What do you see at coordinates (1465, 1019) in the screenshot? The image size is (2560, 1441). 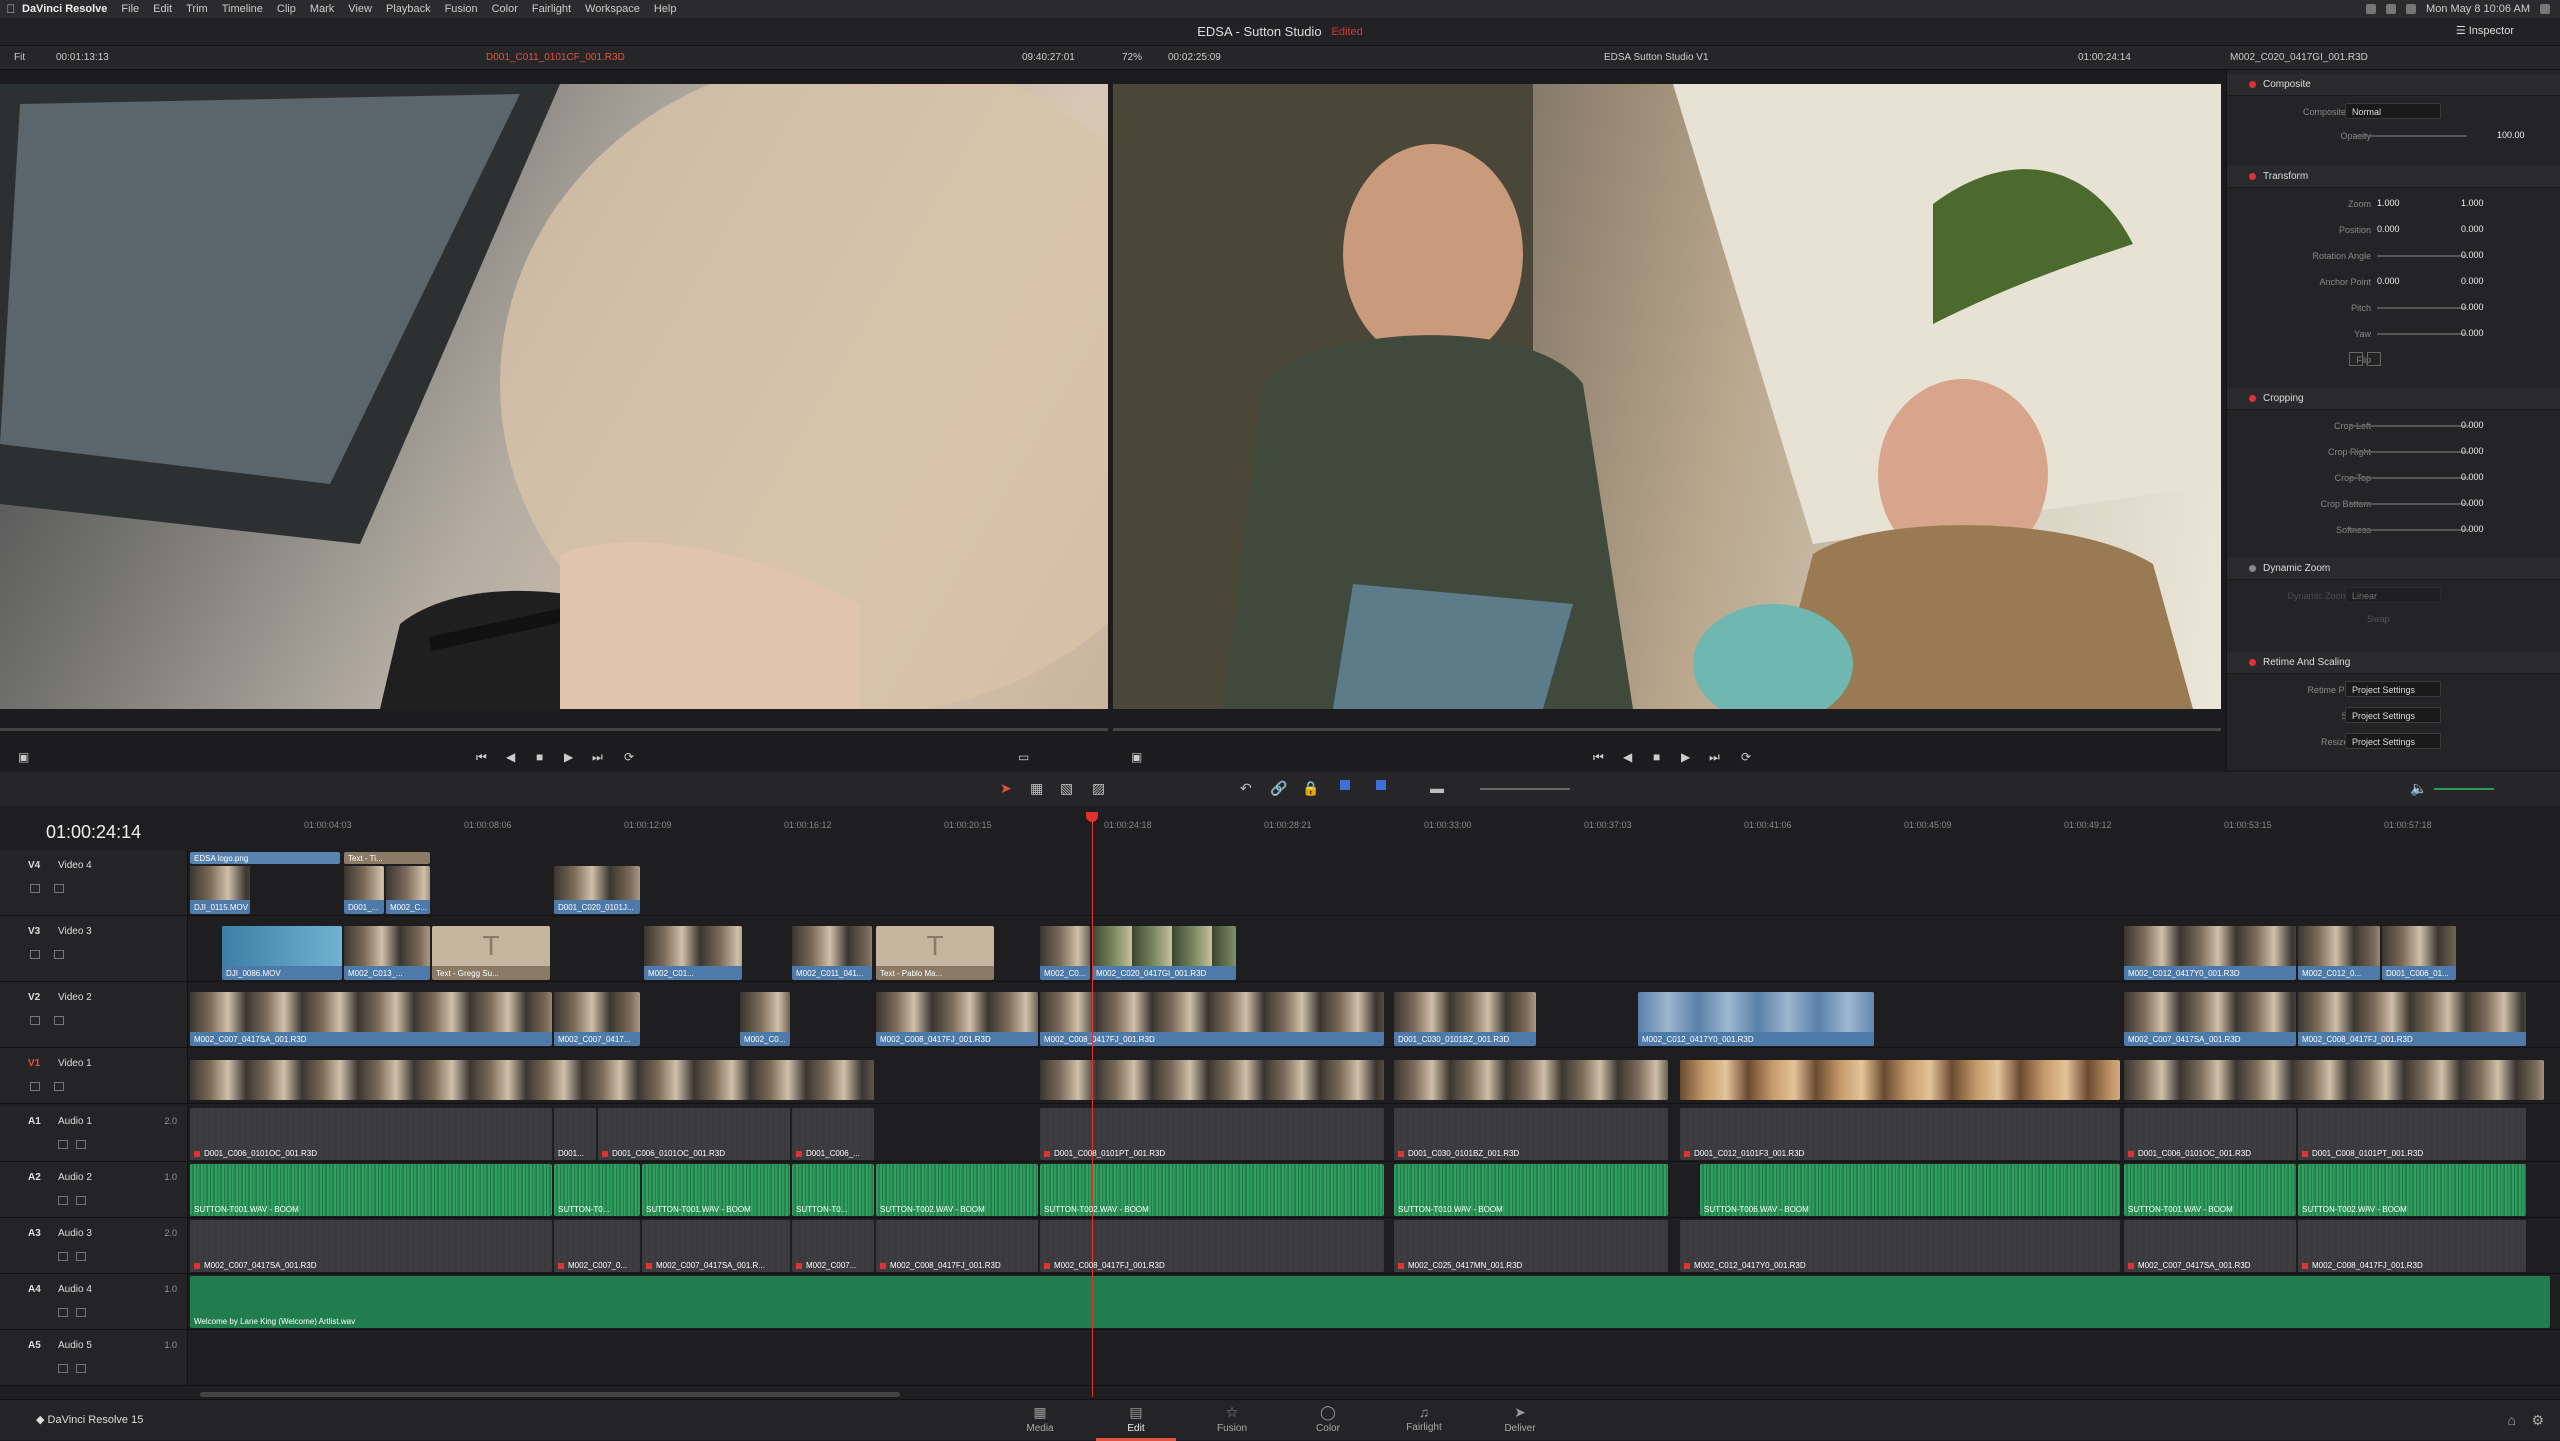 I see `video-clip: D001_C030_0101BZ_001.R3D` at bounding box center [1465, 1019].